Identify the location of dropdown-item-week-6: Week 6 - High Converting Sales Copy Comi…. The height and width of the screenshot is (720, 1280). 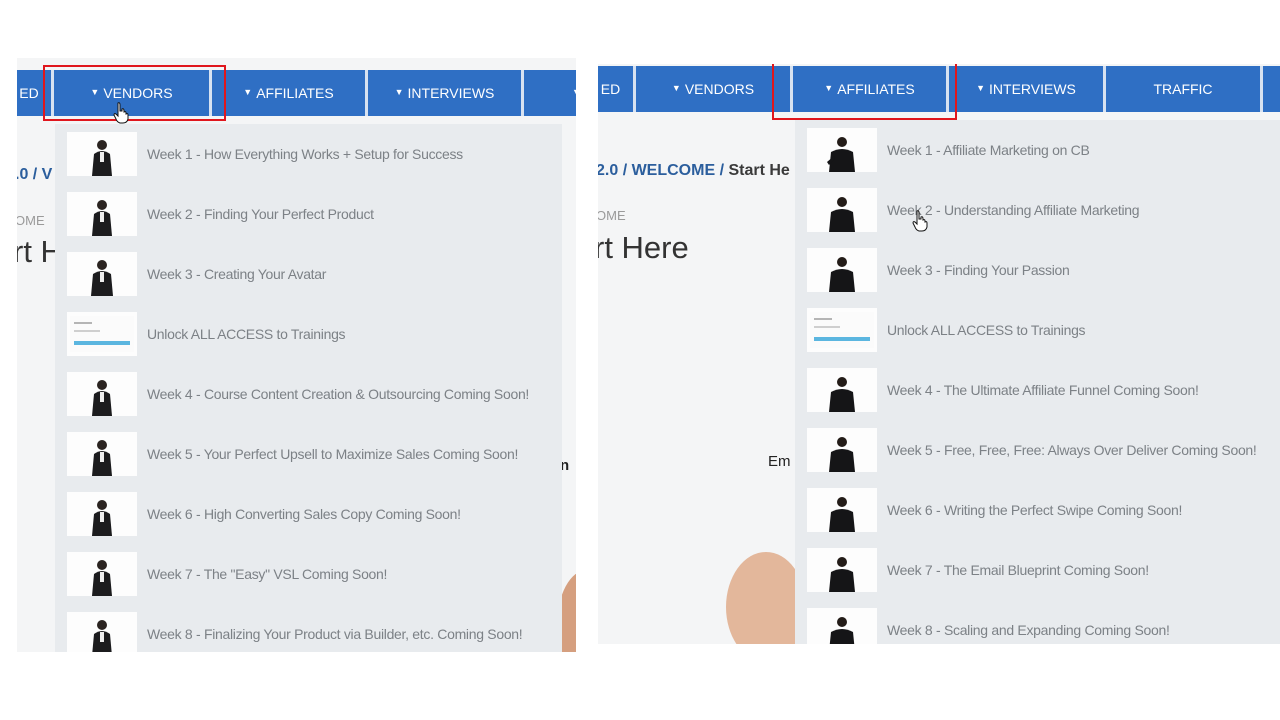
(308, 514).